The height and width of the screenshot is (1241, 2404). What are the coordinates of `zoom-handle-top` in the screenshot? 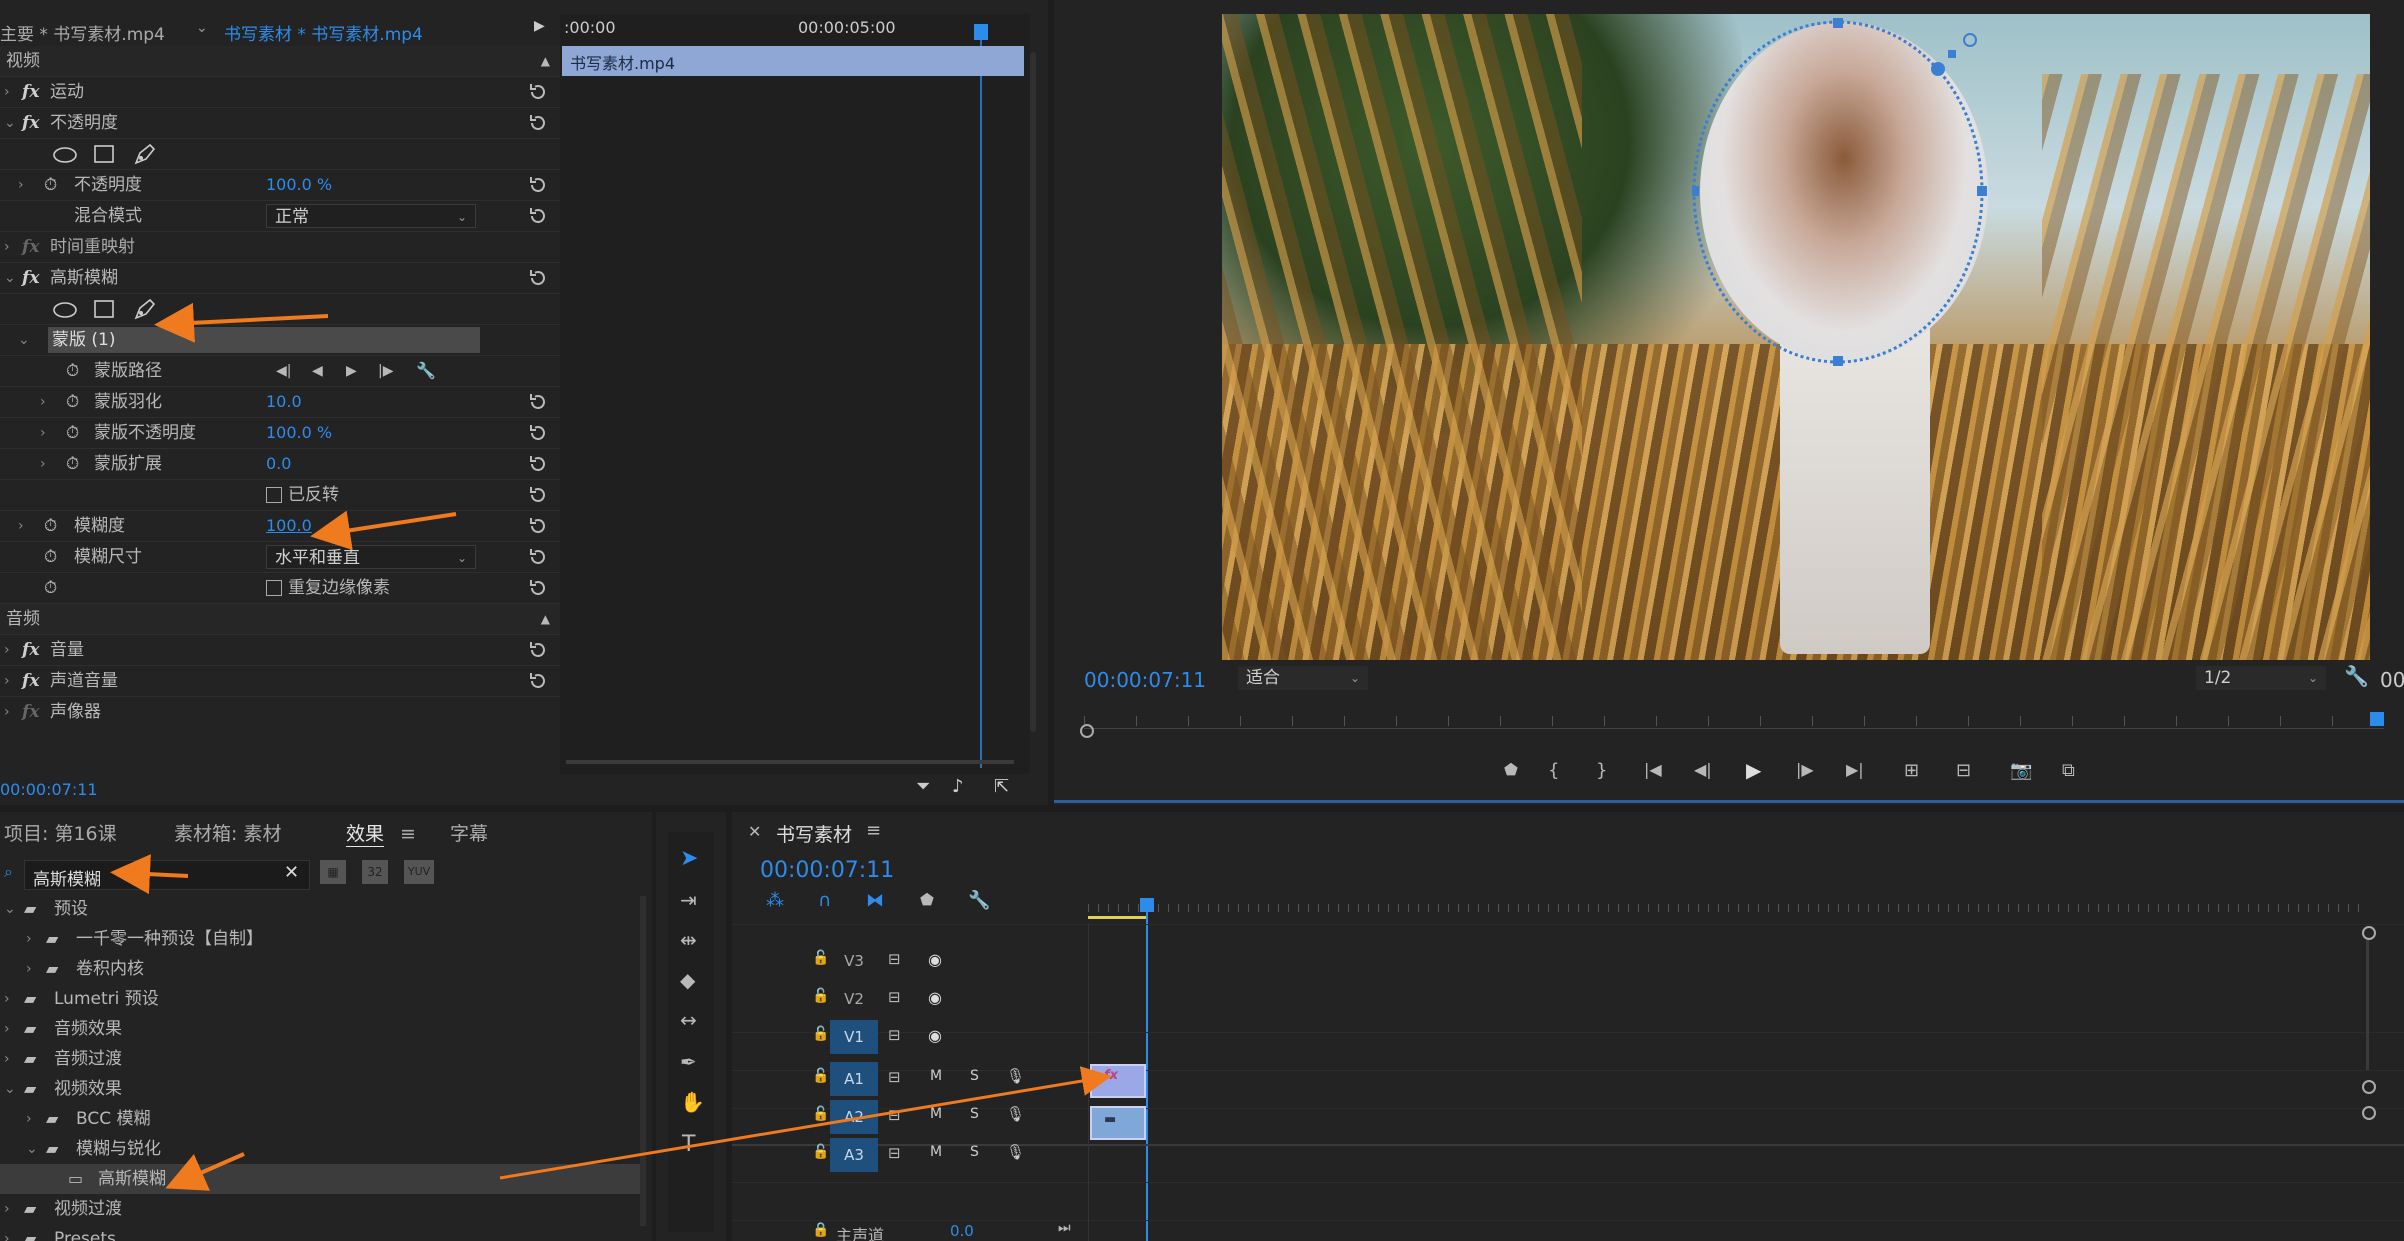 It's located at (2369, 933).